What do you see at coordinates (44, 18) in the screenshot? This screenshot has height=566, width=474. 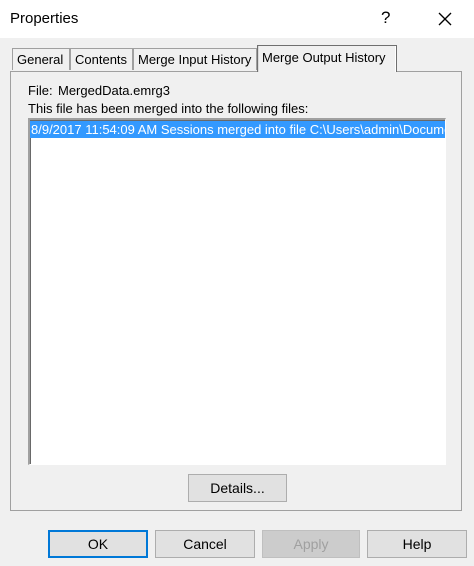 I see `window-title: Properties` at bounding box center [44, 18].